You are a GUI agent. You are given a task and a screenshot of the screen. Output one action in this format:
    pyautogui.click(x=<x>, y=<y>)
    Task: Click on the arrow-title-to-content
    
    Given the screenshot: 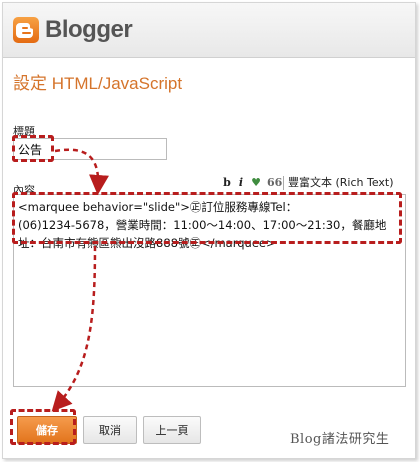 What is the action you would take?
    pyautogui.click(x=81, y=171)
    